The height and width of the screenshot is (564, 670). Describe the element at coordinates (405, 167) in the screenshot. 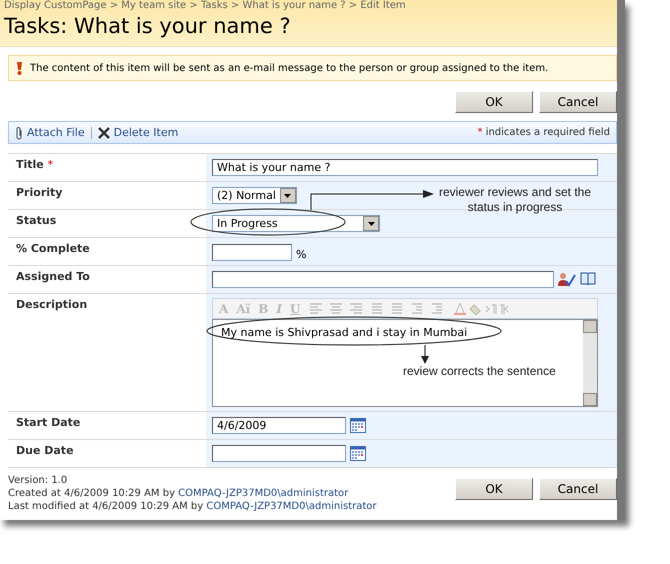

I see `text-field: What is your name ?` at that location.